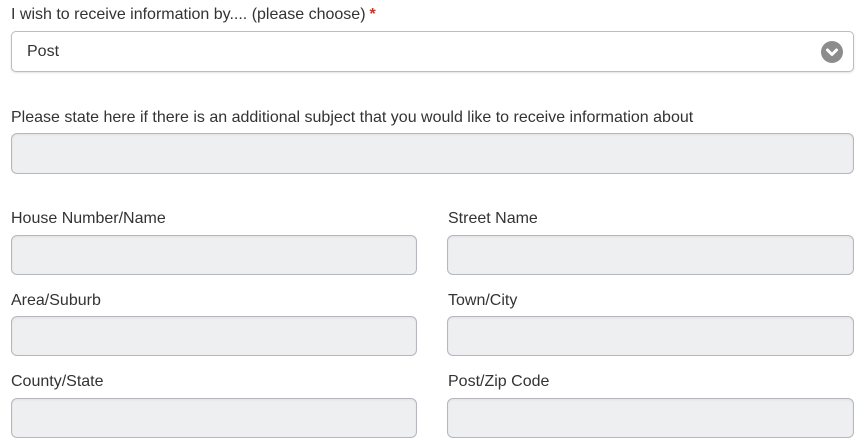  I want to click on postcode-input, so click(650, 418).